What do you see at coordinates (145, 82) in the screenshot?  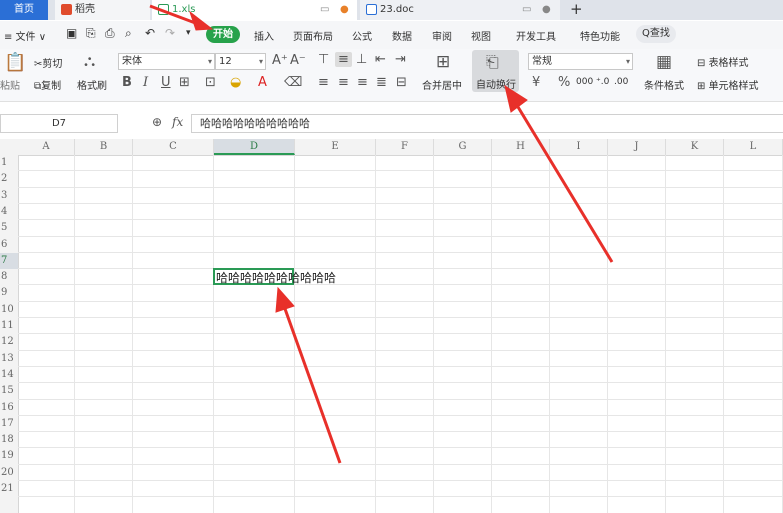 I see `italic-icon: I` at bounding box center [145, 82].